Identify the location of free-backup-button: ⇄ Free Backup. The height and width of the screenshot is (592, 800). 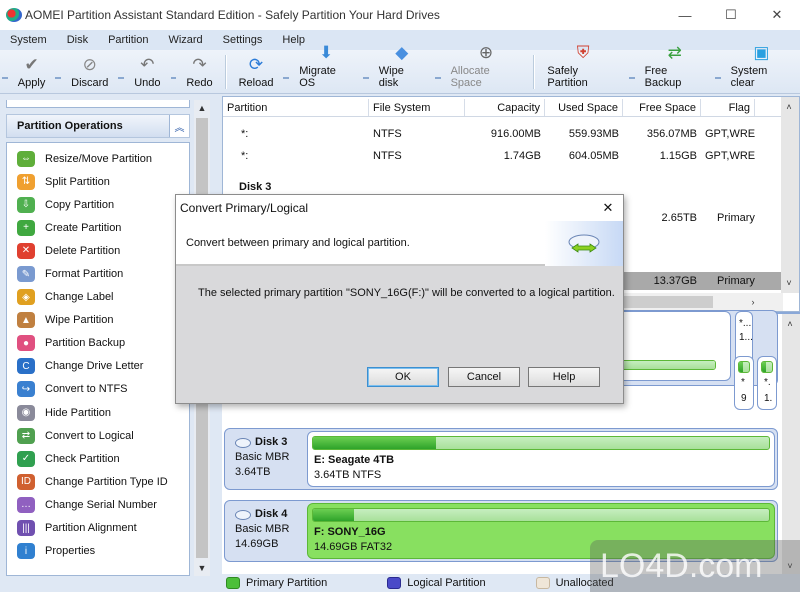
(675, 68).